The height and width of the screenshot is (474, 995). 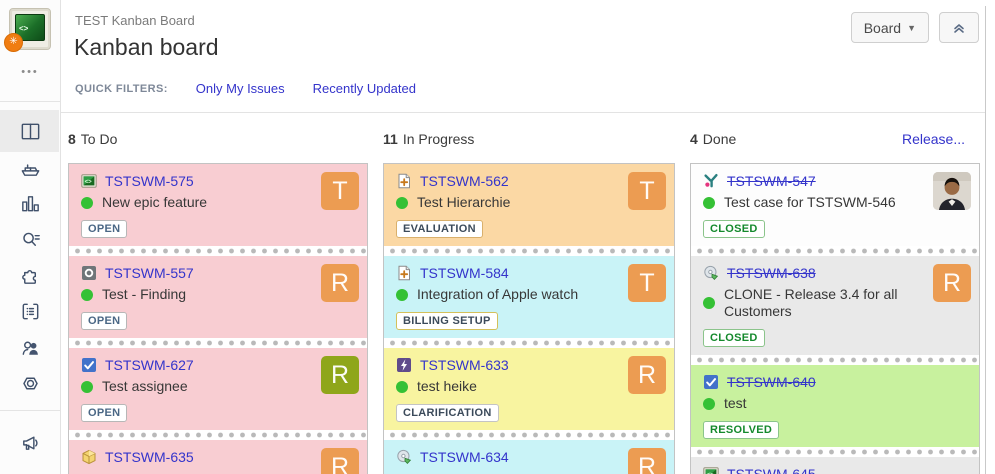 I want to click on sidebar-item-releases-ship, so click(x=30, y=167).